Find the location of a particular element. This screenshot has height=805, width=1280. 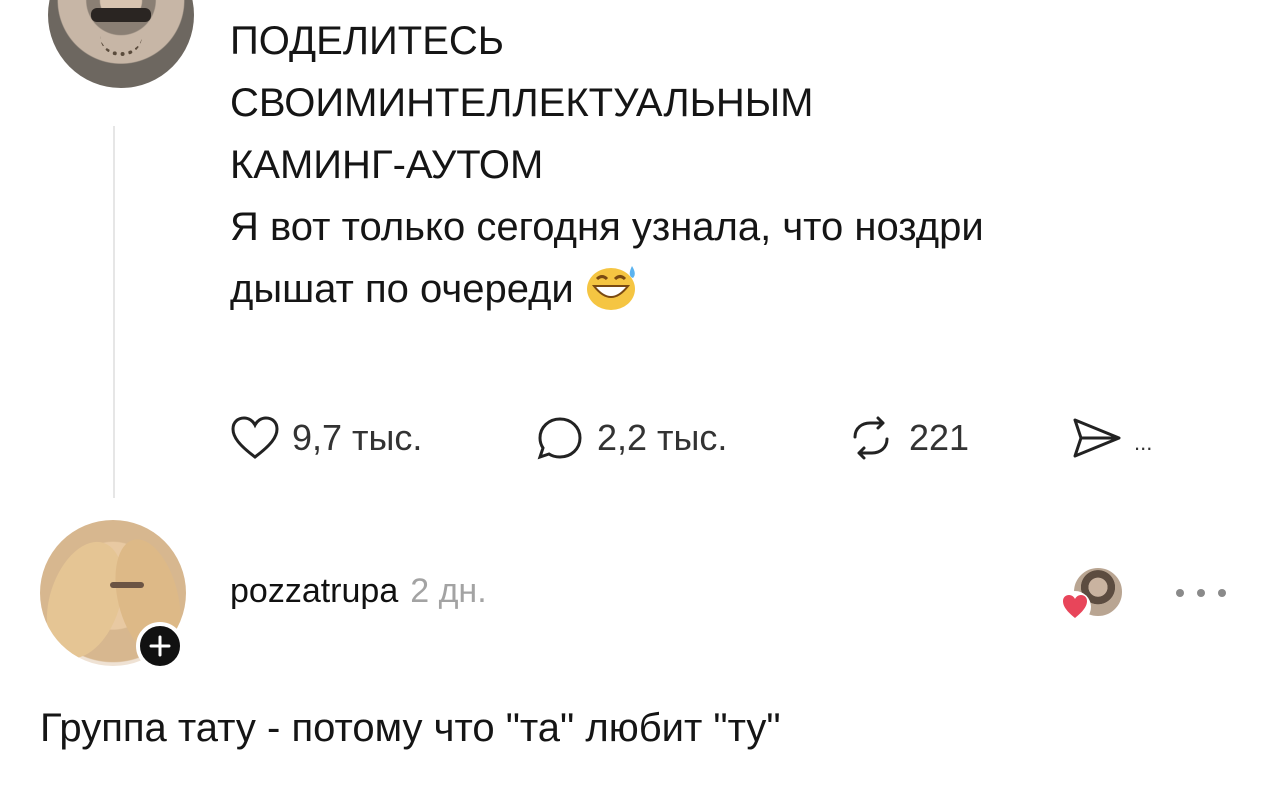

repost-count: 221 is located at coordinates (939, 437).